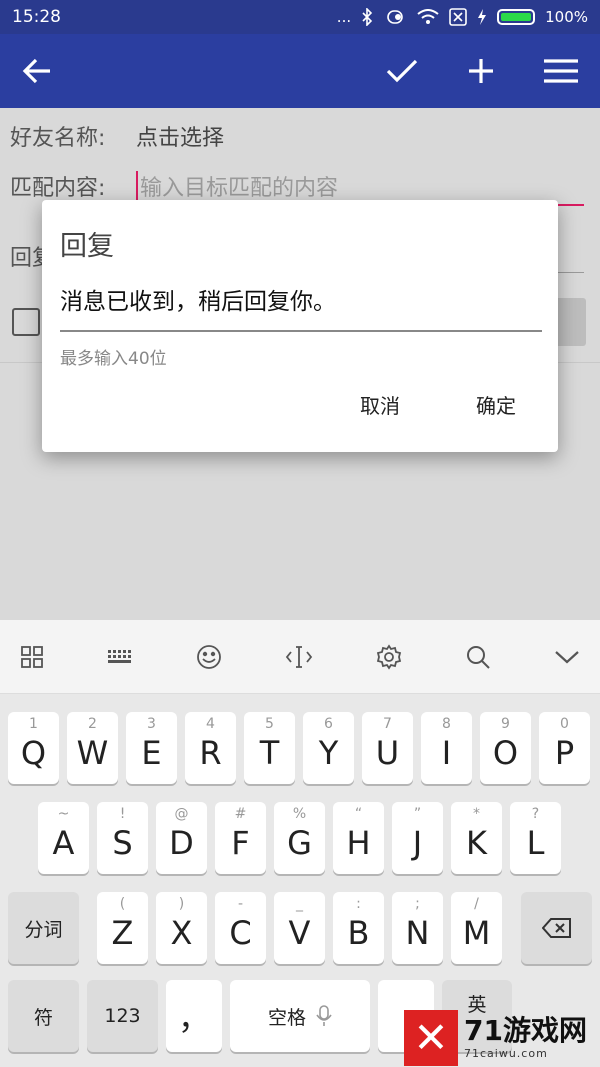  What do you see at coordinates (181, 928) in the screenshot?
I see `key-x: ) X` at bounding box center [181, 928].